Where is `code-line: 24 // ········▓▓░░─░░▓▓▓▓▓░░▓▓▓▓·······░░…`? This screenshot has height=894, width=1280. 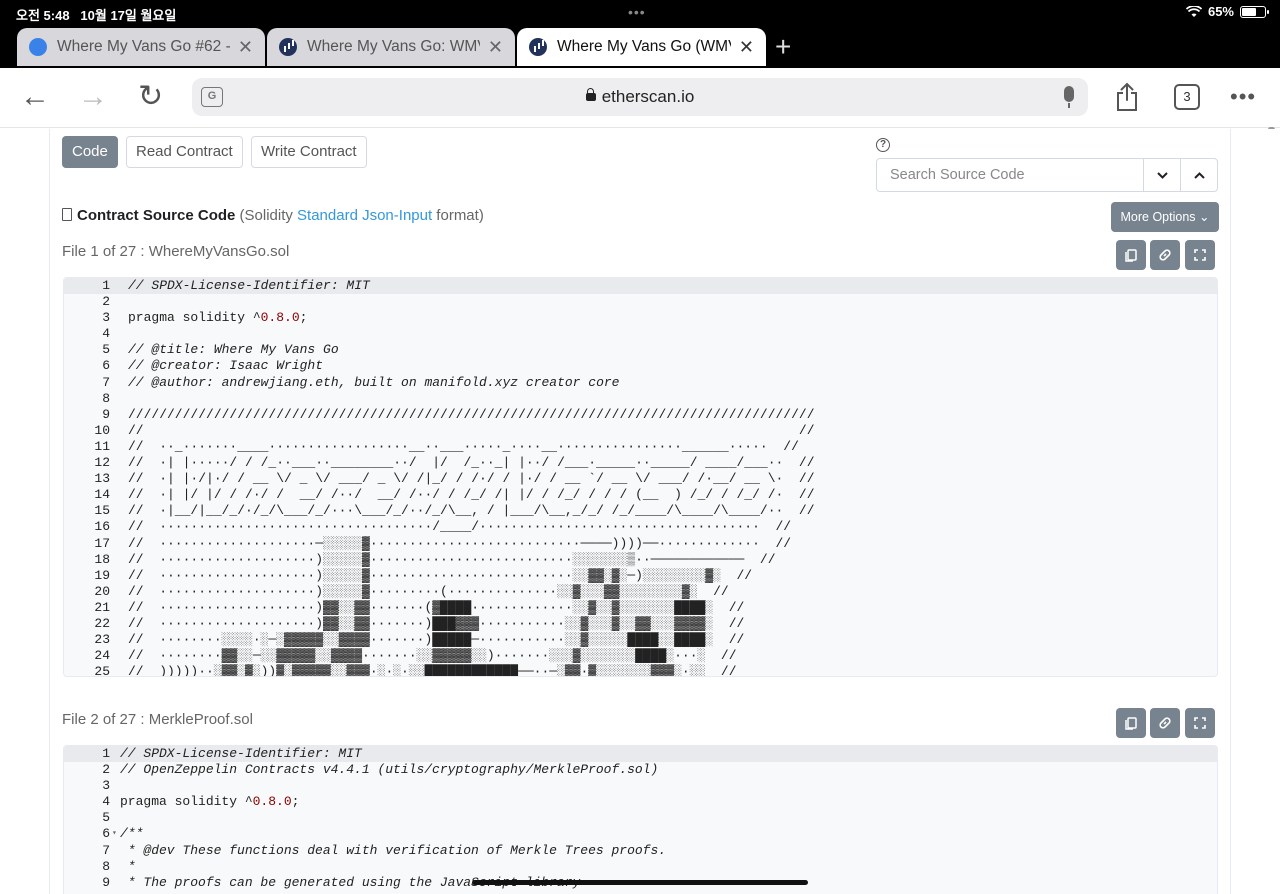
code-line: 24 // ········▓▓░░─░░▓▓▓▓▓░░▓▓▓▓·······░░… is located at coordinates (640, 656).